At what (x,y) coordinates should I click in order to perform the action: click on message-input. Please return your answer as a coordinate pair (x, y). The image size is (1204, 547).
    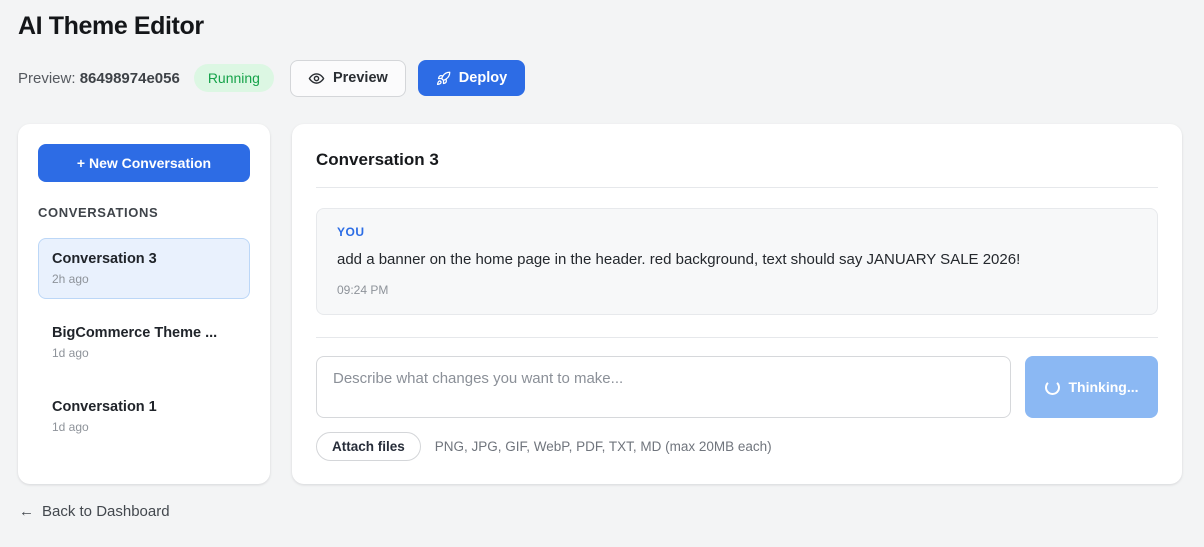
    Looking at the image, I should click on (663, 387).